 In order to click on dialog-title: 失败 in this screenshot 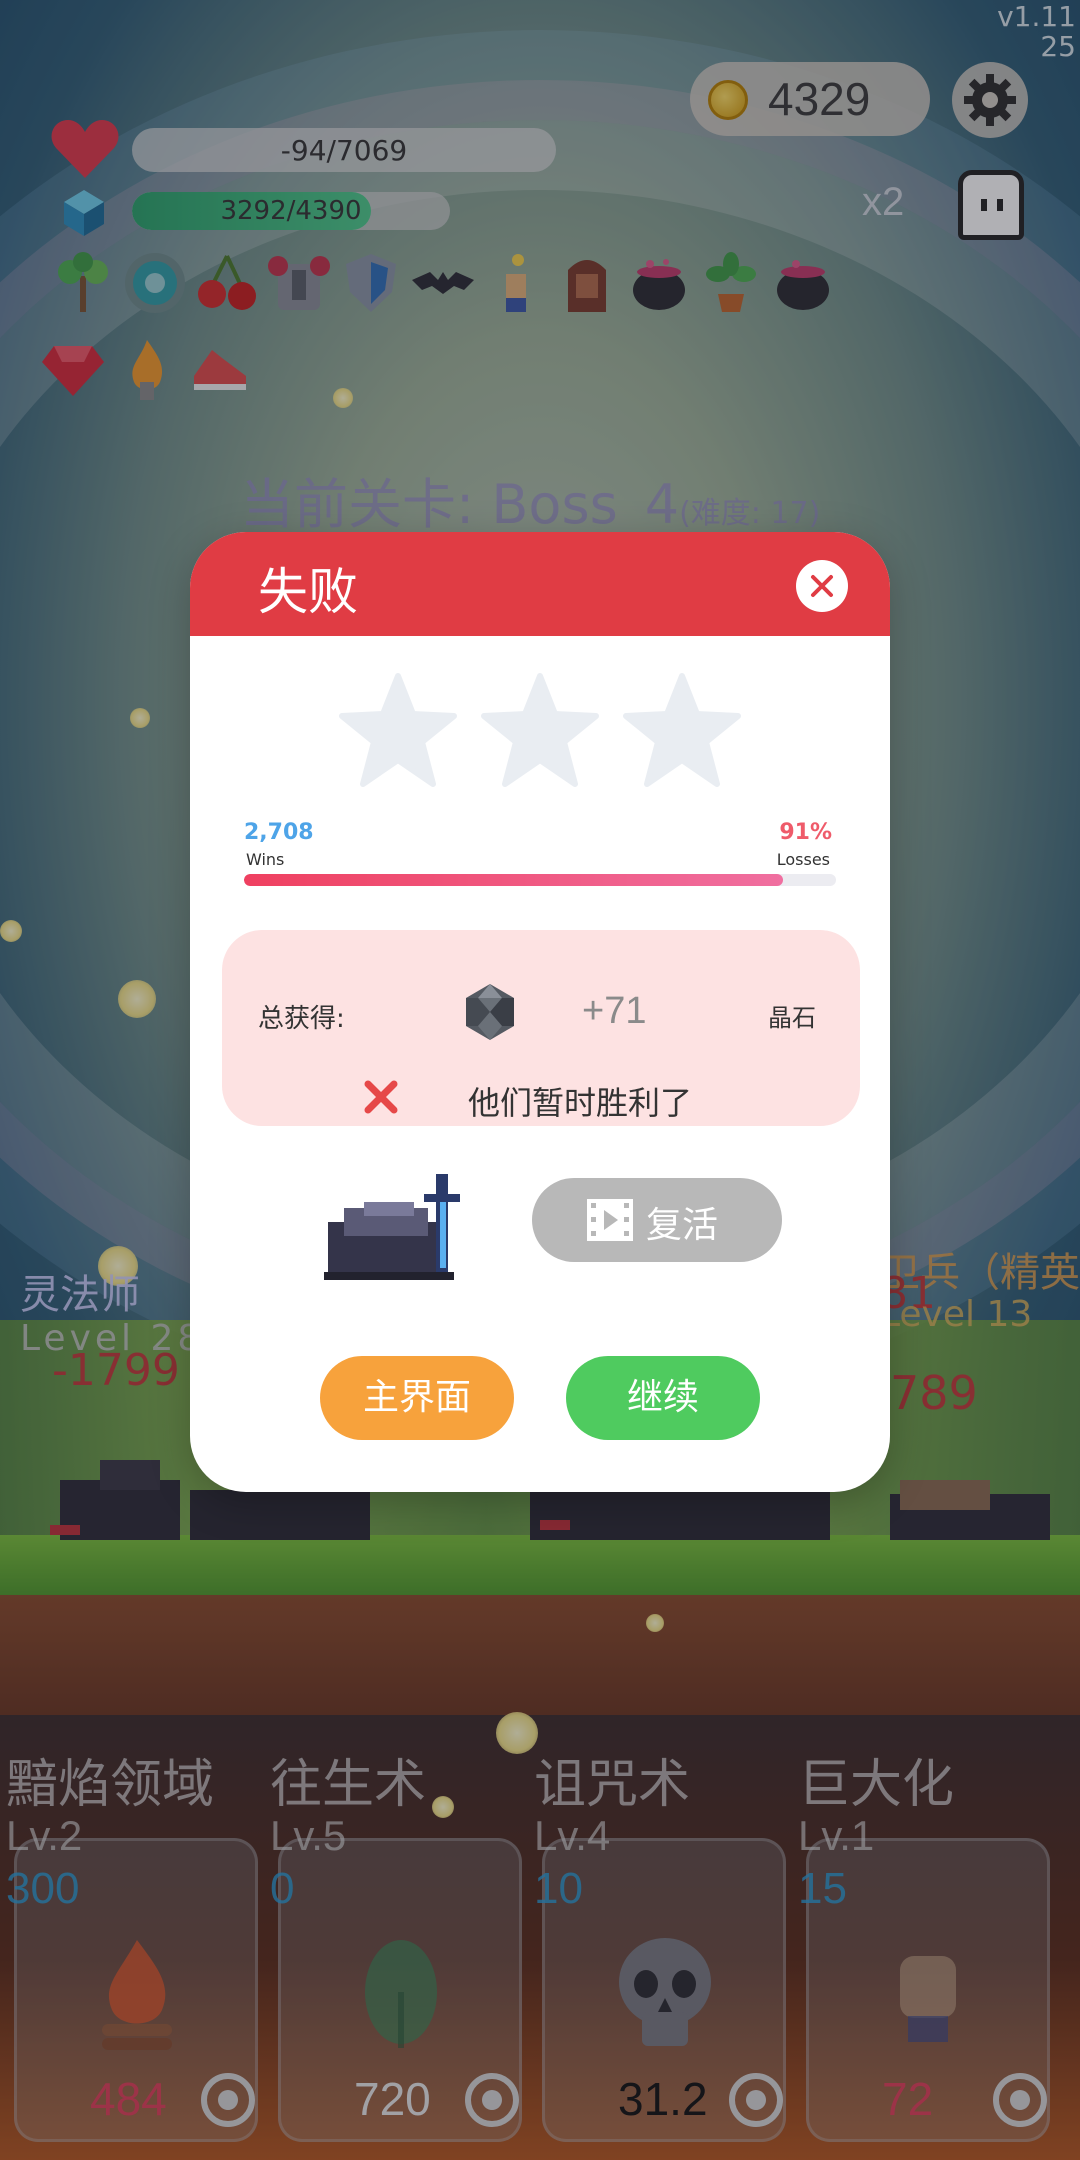, I will do `click(308, 592)`.